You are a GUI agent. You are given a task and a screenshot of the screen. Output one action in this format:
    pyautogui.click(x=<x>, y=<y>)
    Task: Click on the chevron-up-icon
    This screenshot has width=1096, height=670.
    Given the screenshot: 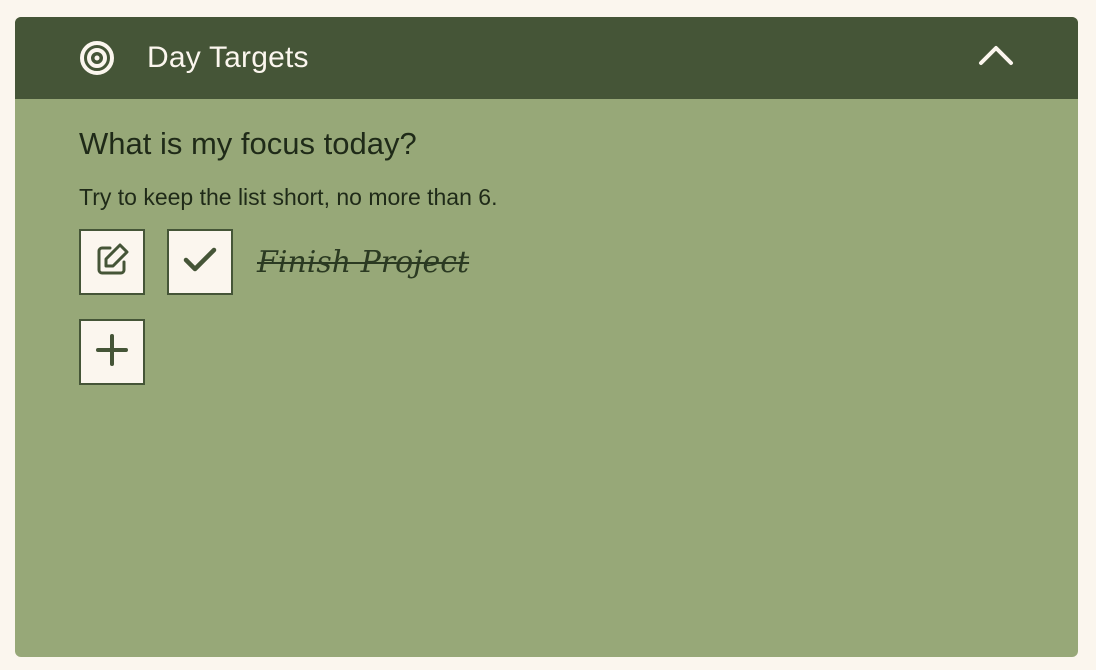 What is the action you would take?
    pyautogui.click(x=996, y=57)
    